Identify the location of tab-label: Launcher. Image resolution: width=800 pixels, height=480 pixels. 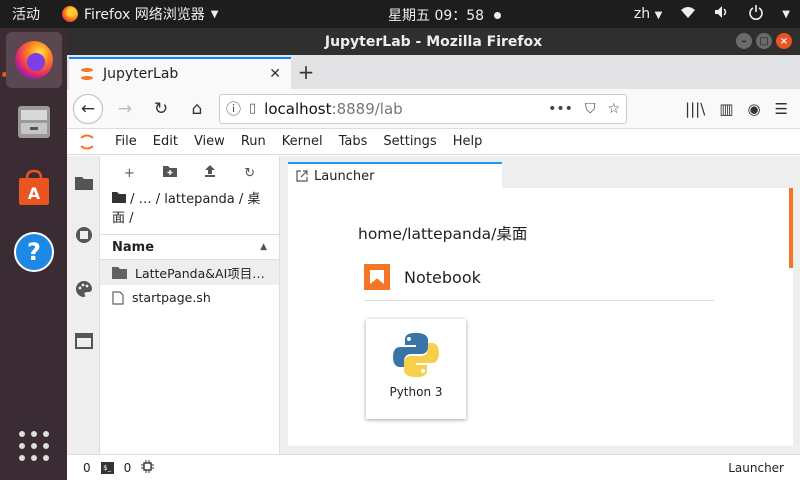
(344, 176).